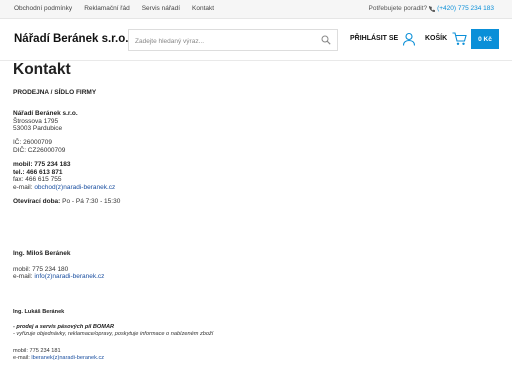 This screenshot has width=512, height=384. Describe the element at coordinates (253, 358) in the screenshot. I see `person2-email-row: e-mail: lberanek(z)naradi-beranek.cz` at that location.